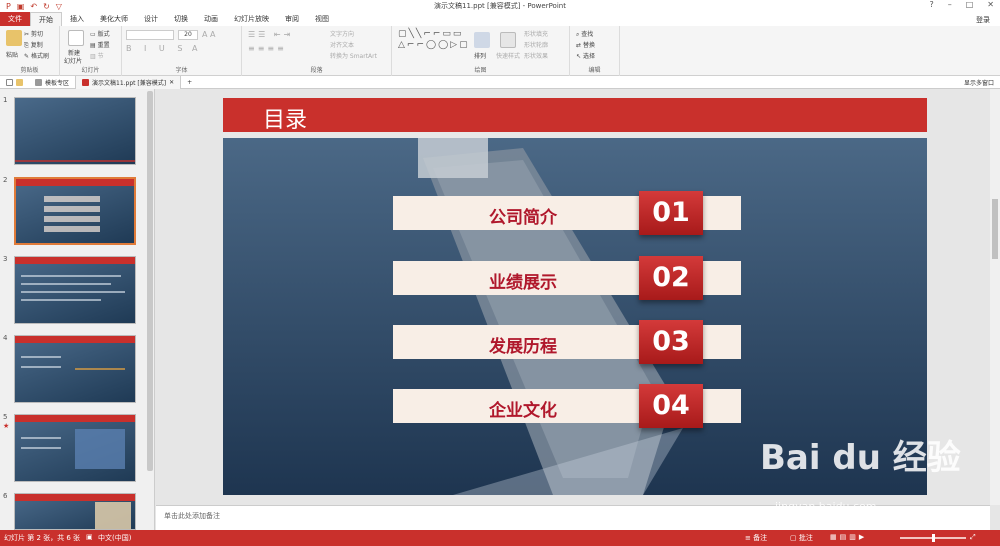  What do you see at coordinates (970, 4) in the screenshot?
I see `maximize-button: □` at bounding box center [970, 4].